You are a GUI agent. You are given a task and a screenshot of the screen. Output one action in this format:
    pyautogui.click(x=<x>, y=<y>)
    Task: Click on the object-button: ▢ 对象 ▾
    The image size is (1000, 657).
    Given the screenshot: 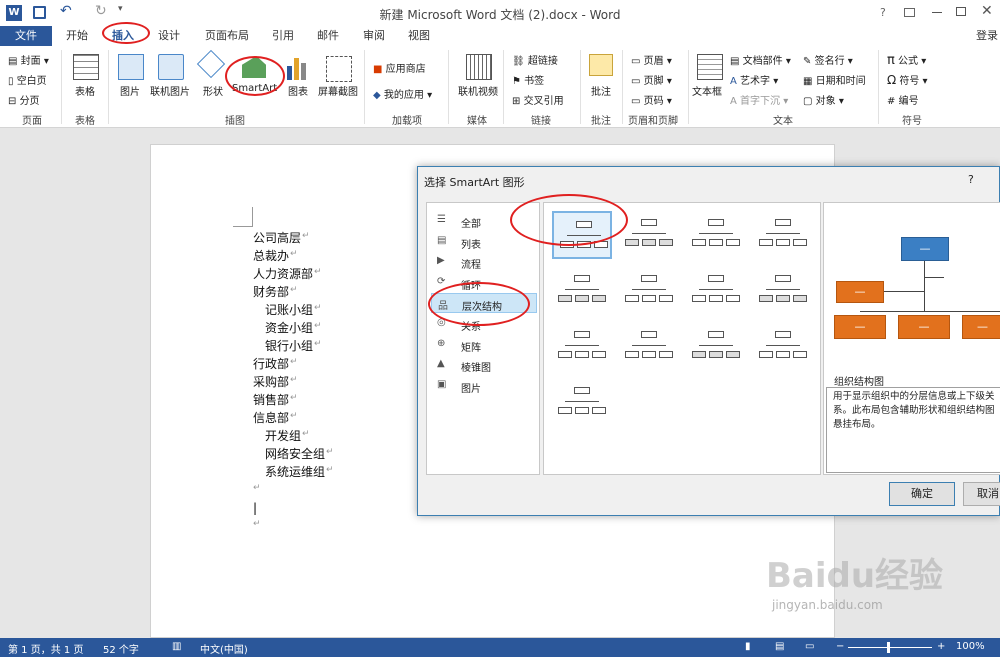 What is the action you would take?
    pyautogui.click(x=823, y=99)
    